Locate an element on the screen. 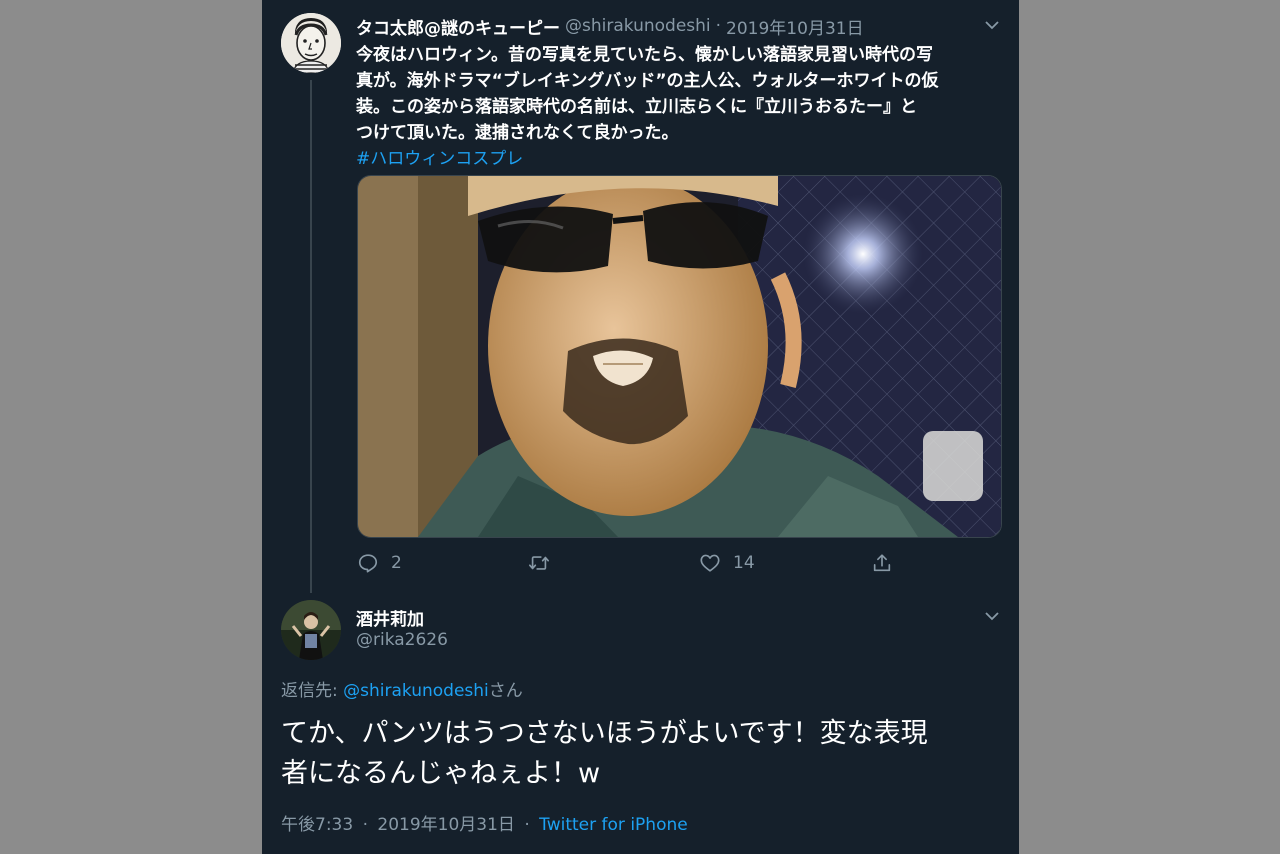 Image resolution: width=1280 pixels, height=854 pixels. share-button is located at coordinates (882, 563).